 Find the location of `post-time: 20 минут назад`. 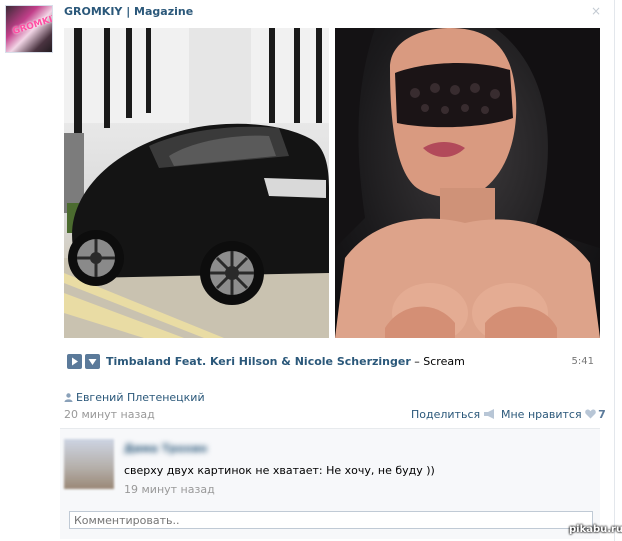

post-time: 20 минут назад is located at coordinates (109, 414).